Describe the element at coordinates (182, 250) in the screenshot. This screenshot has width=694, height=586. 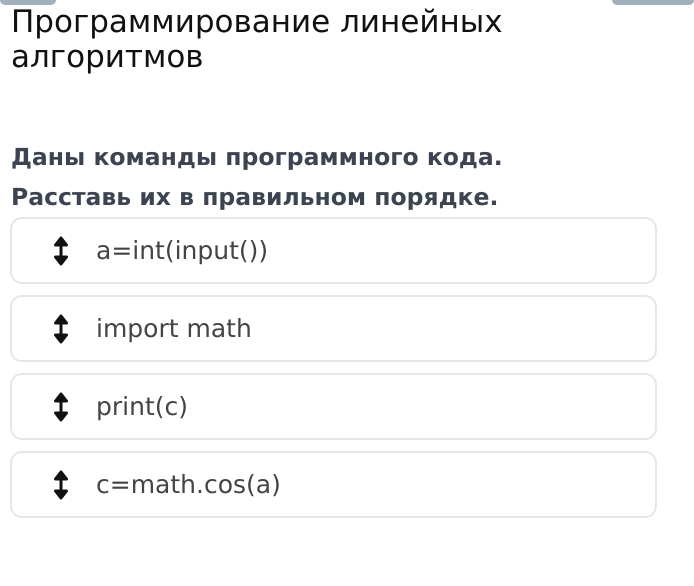
I see `code-line: a=int(input())` at that location.